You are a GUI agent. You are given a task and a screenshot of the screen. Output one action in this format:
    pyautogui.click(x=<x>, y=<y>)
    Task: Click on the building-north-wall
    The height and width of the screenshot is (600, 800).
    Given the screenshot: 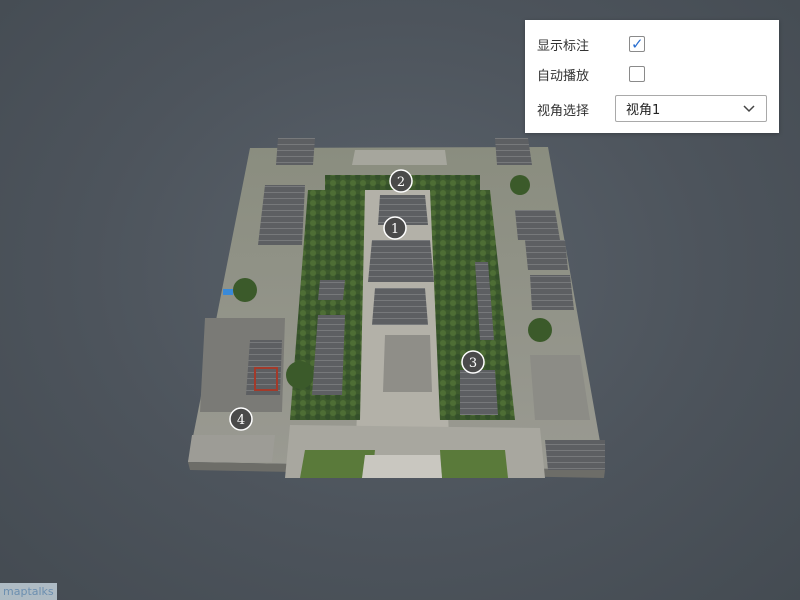 What is the action you would take?
    pyautogui.click(x=399, y=157)
    